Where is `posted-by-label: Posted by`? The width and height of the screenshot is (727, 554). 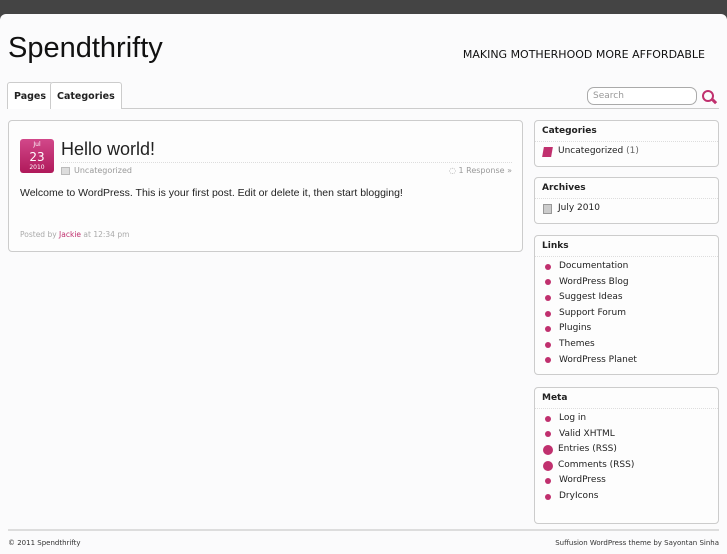
posted-by-label: Posted by is located at coordinates (38, 234).